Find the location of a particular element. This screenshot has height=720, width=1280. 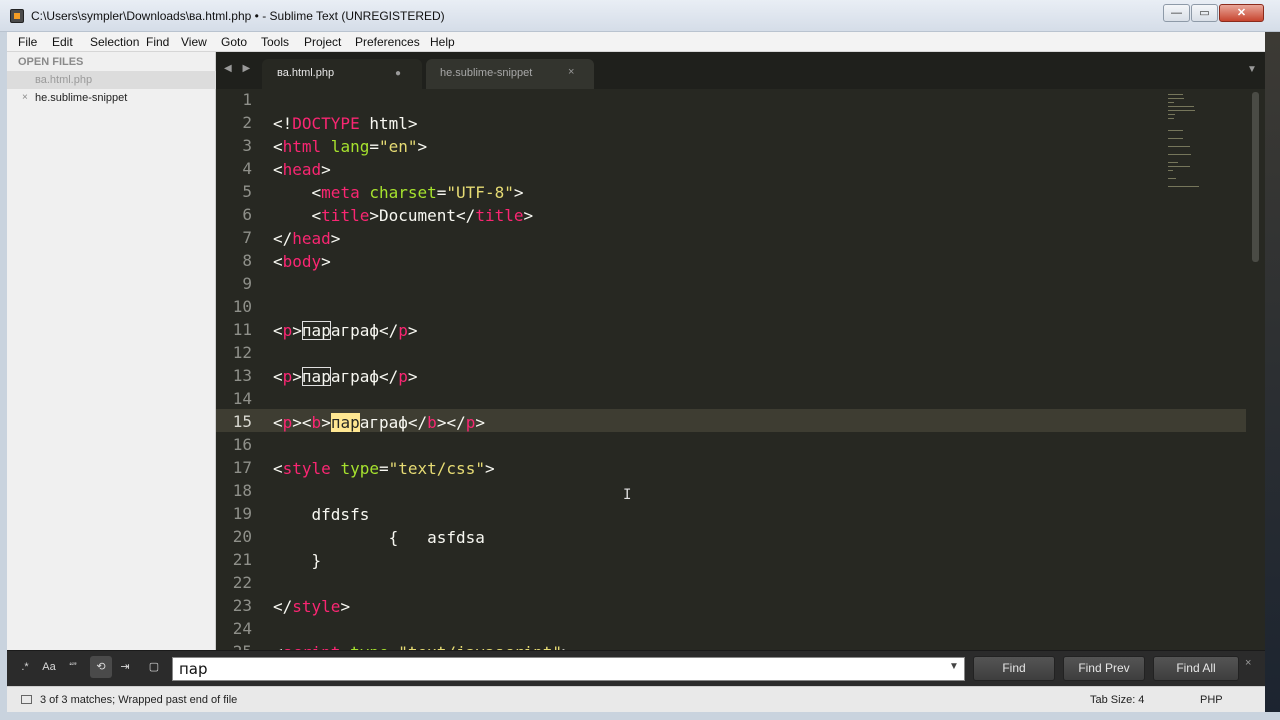

code-line: { asfdsa is located at coordinates (379, 537).